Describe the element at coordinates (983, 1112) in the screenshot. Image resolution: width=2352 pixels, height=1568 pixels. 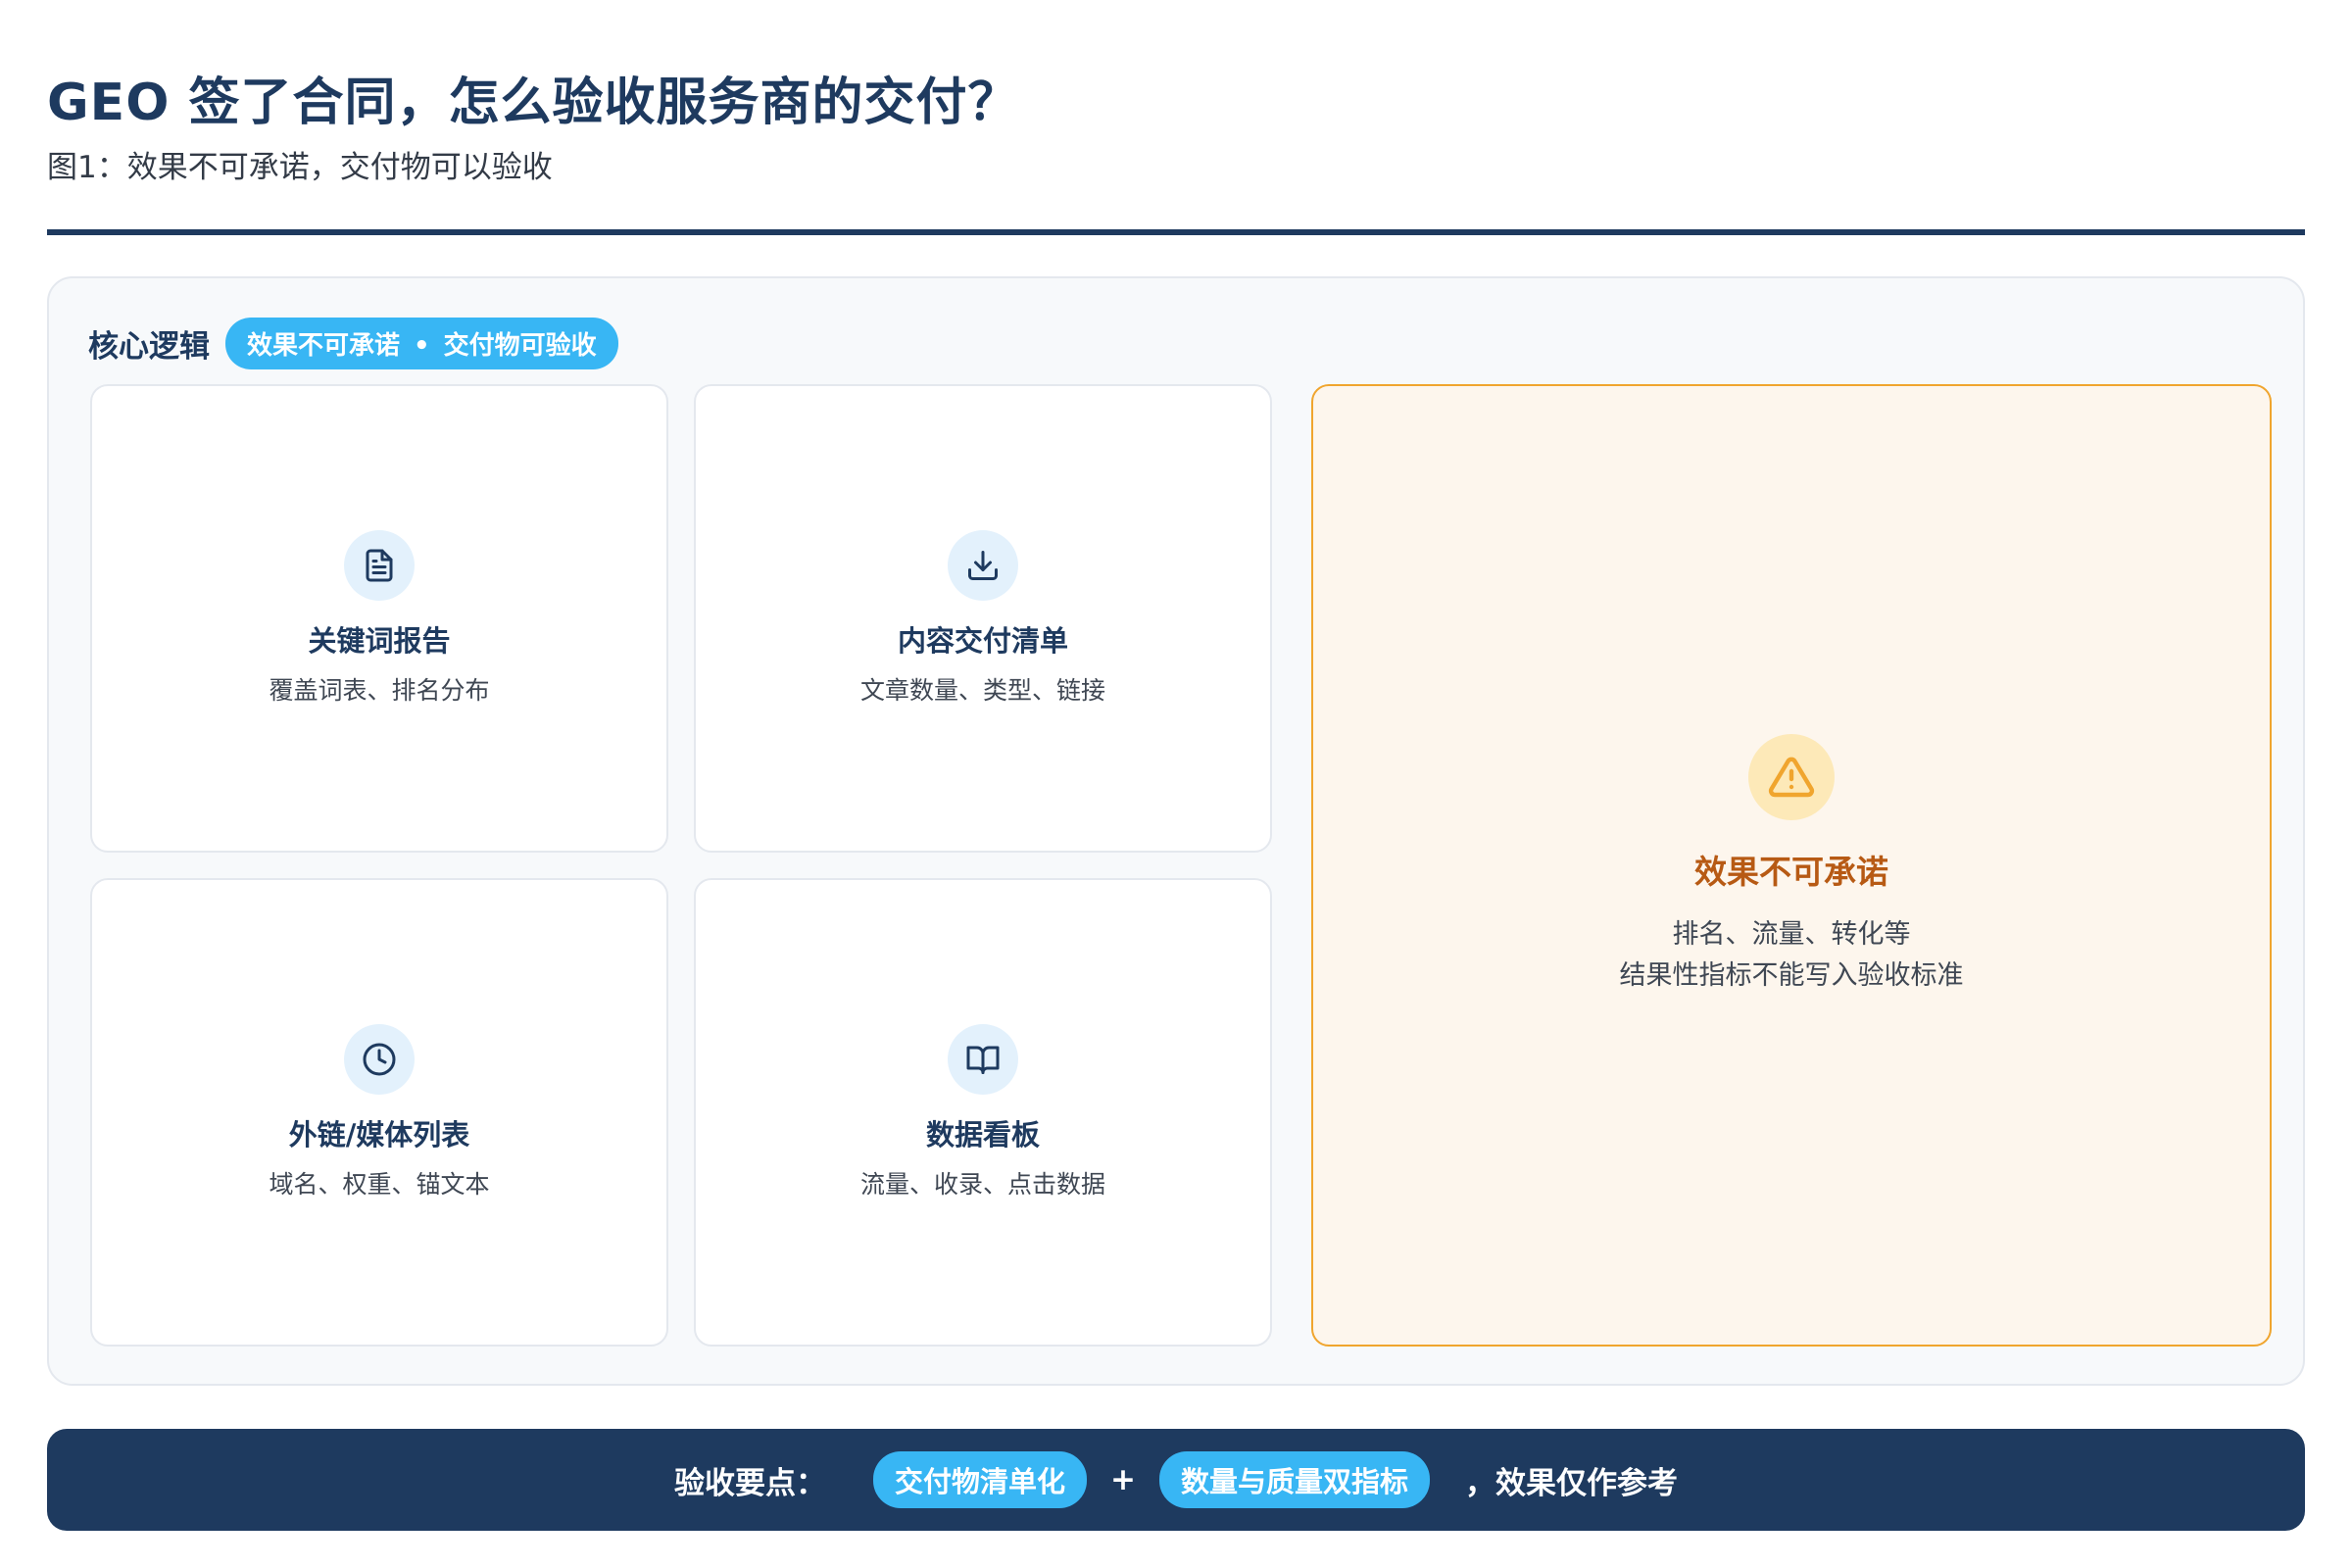
I see `card-data-dashboard: 数据看板 流量、收录、点击数据` at that location.